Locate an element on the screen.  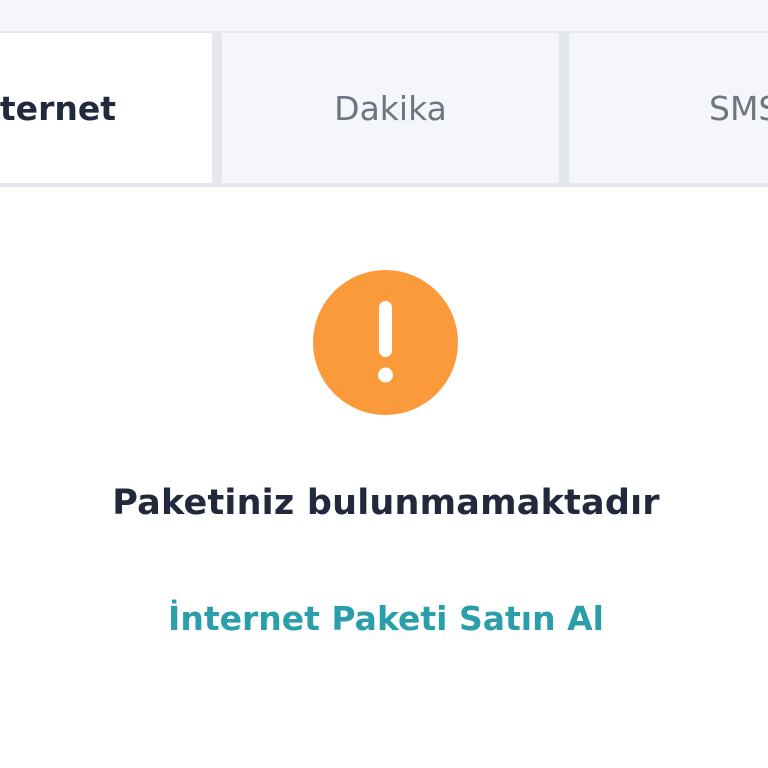
buy-internet-package-link: İnternet Paketi Satın Al is located at coordinates (384, 618).